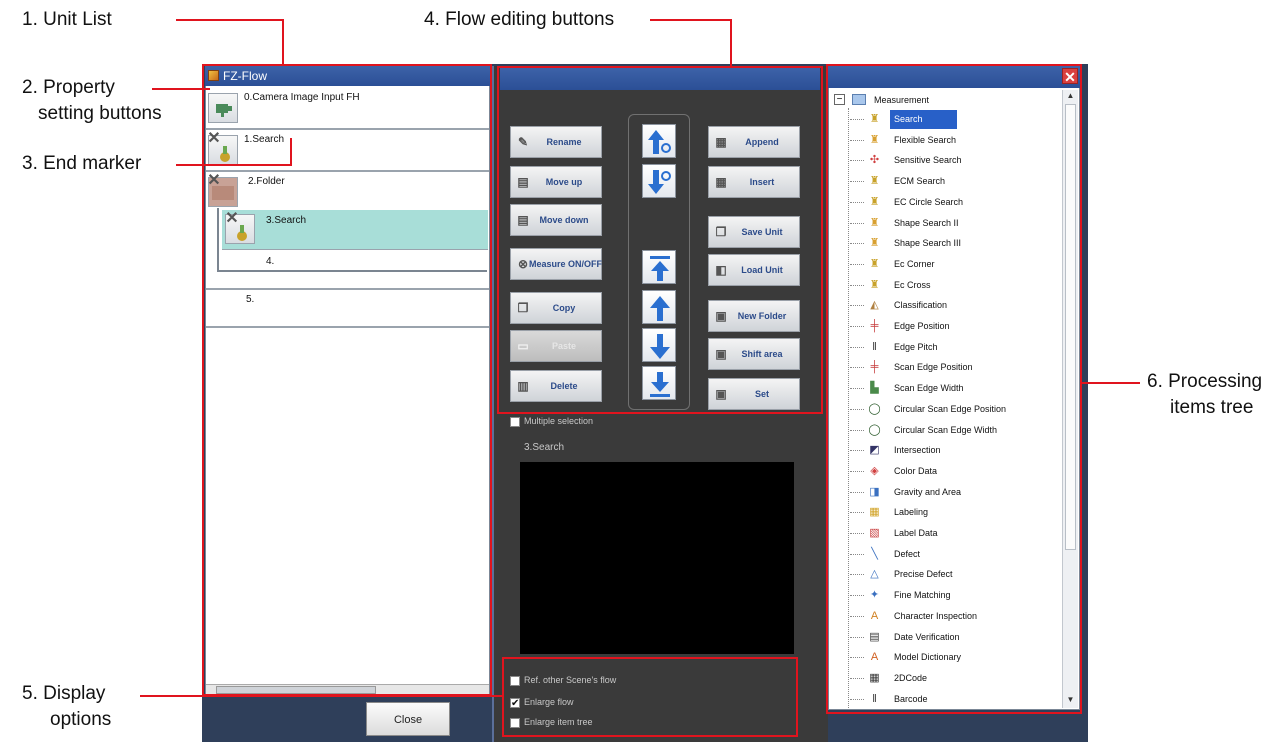  What do you see at coordinates (954, 430) in the screenshot?
I see `tree-item: ◯ Circular Scan Edge Width` at bounding box center [954, 430].